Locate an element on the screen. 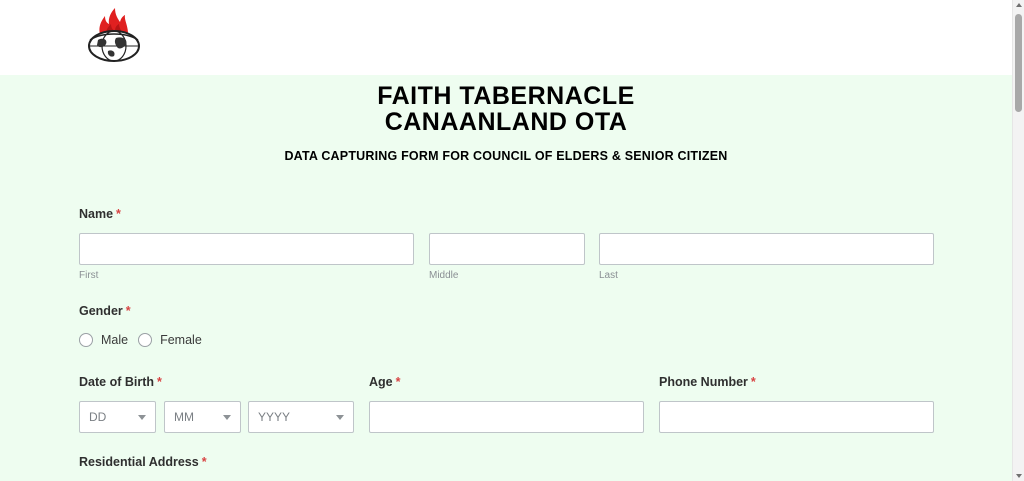  phone-number-input is located at coordinates (796, 417).